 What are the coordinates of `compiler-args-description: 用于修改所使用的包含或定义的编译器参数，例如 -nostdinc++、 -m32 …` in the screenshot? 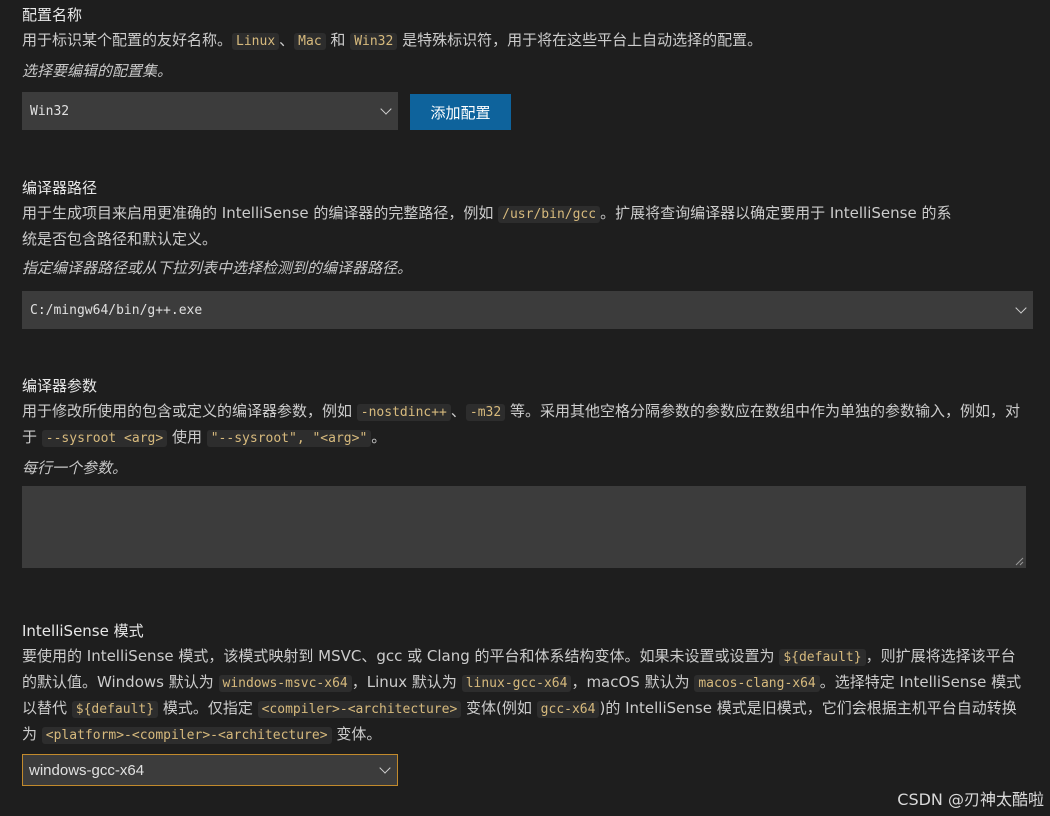 It's located at (522, 425).